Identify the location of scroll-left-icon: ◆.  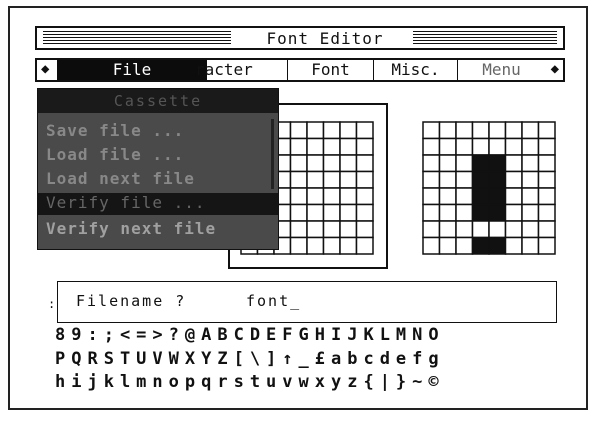
(45, 69).